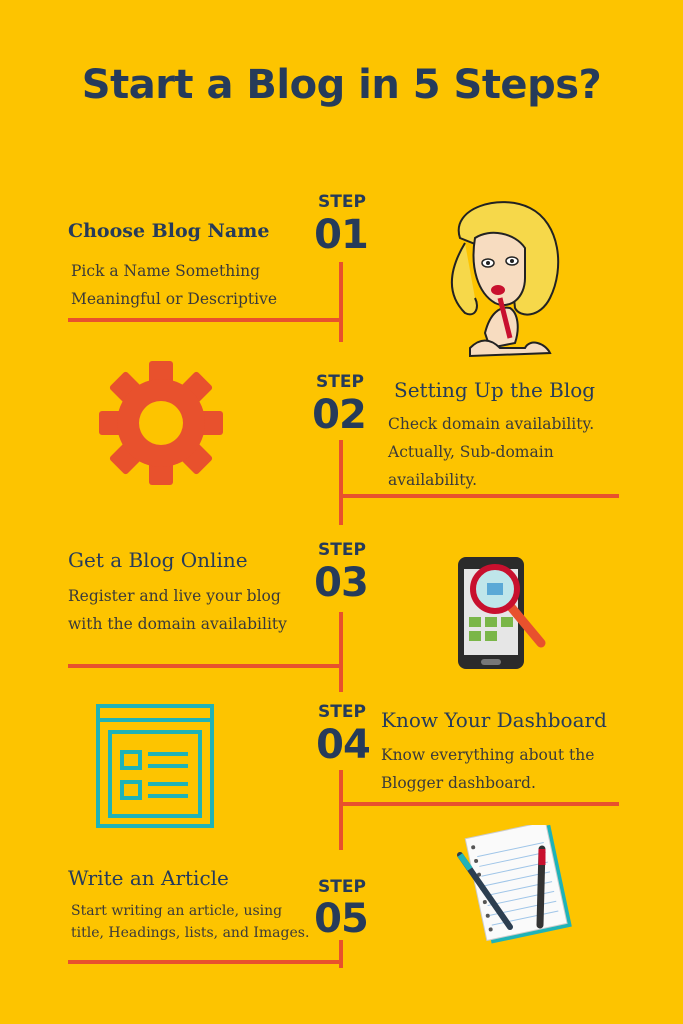 Image resolution: width=683 pixels, height=1024 pixels. I want to click on woman-thinking-icon, so click(505, 279).